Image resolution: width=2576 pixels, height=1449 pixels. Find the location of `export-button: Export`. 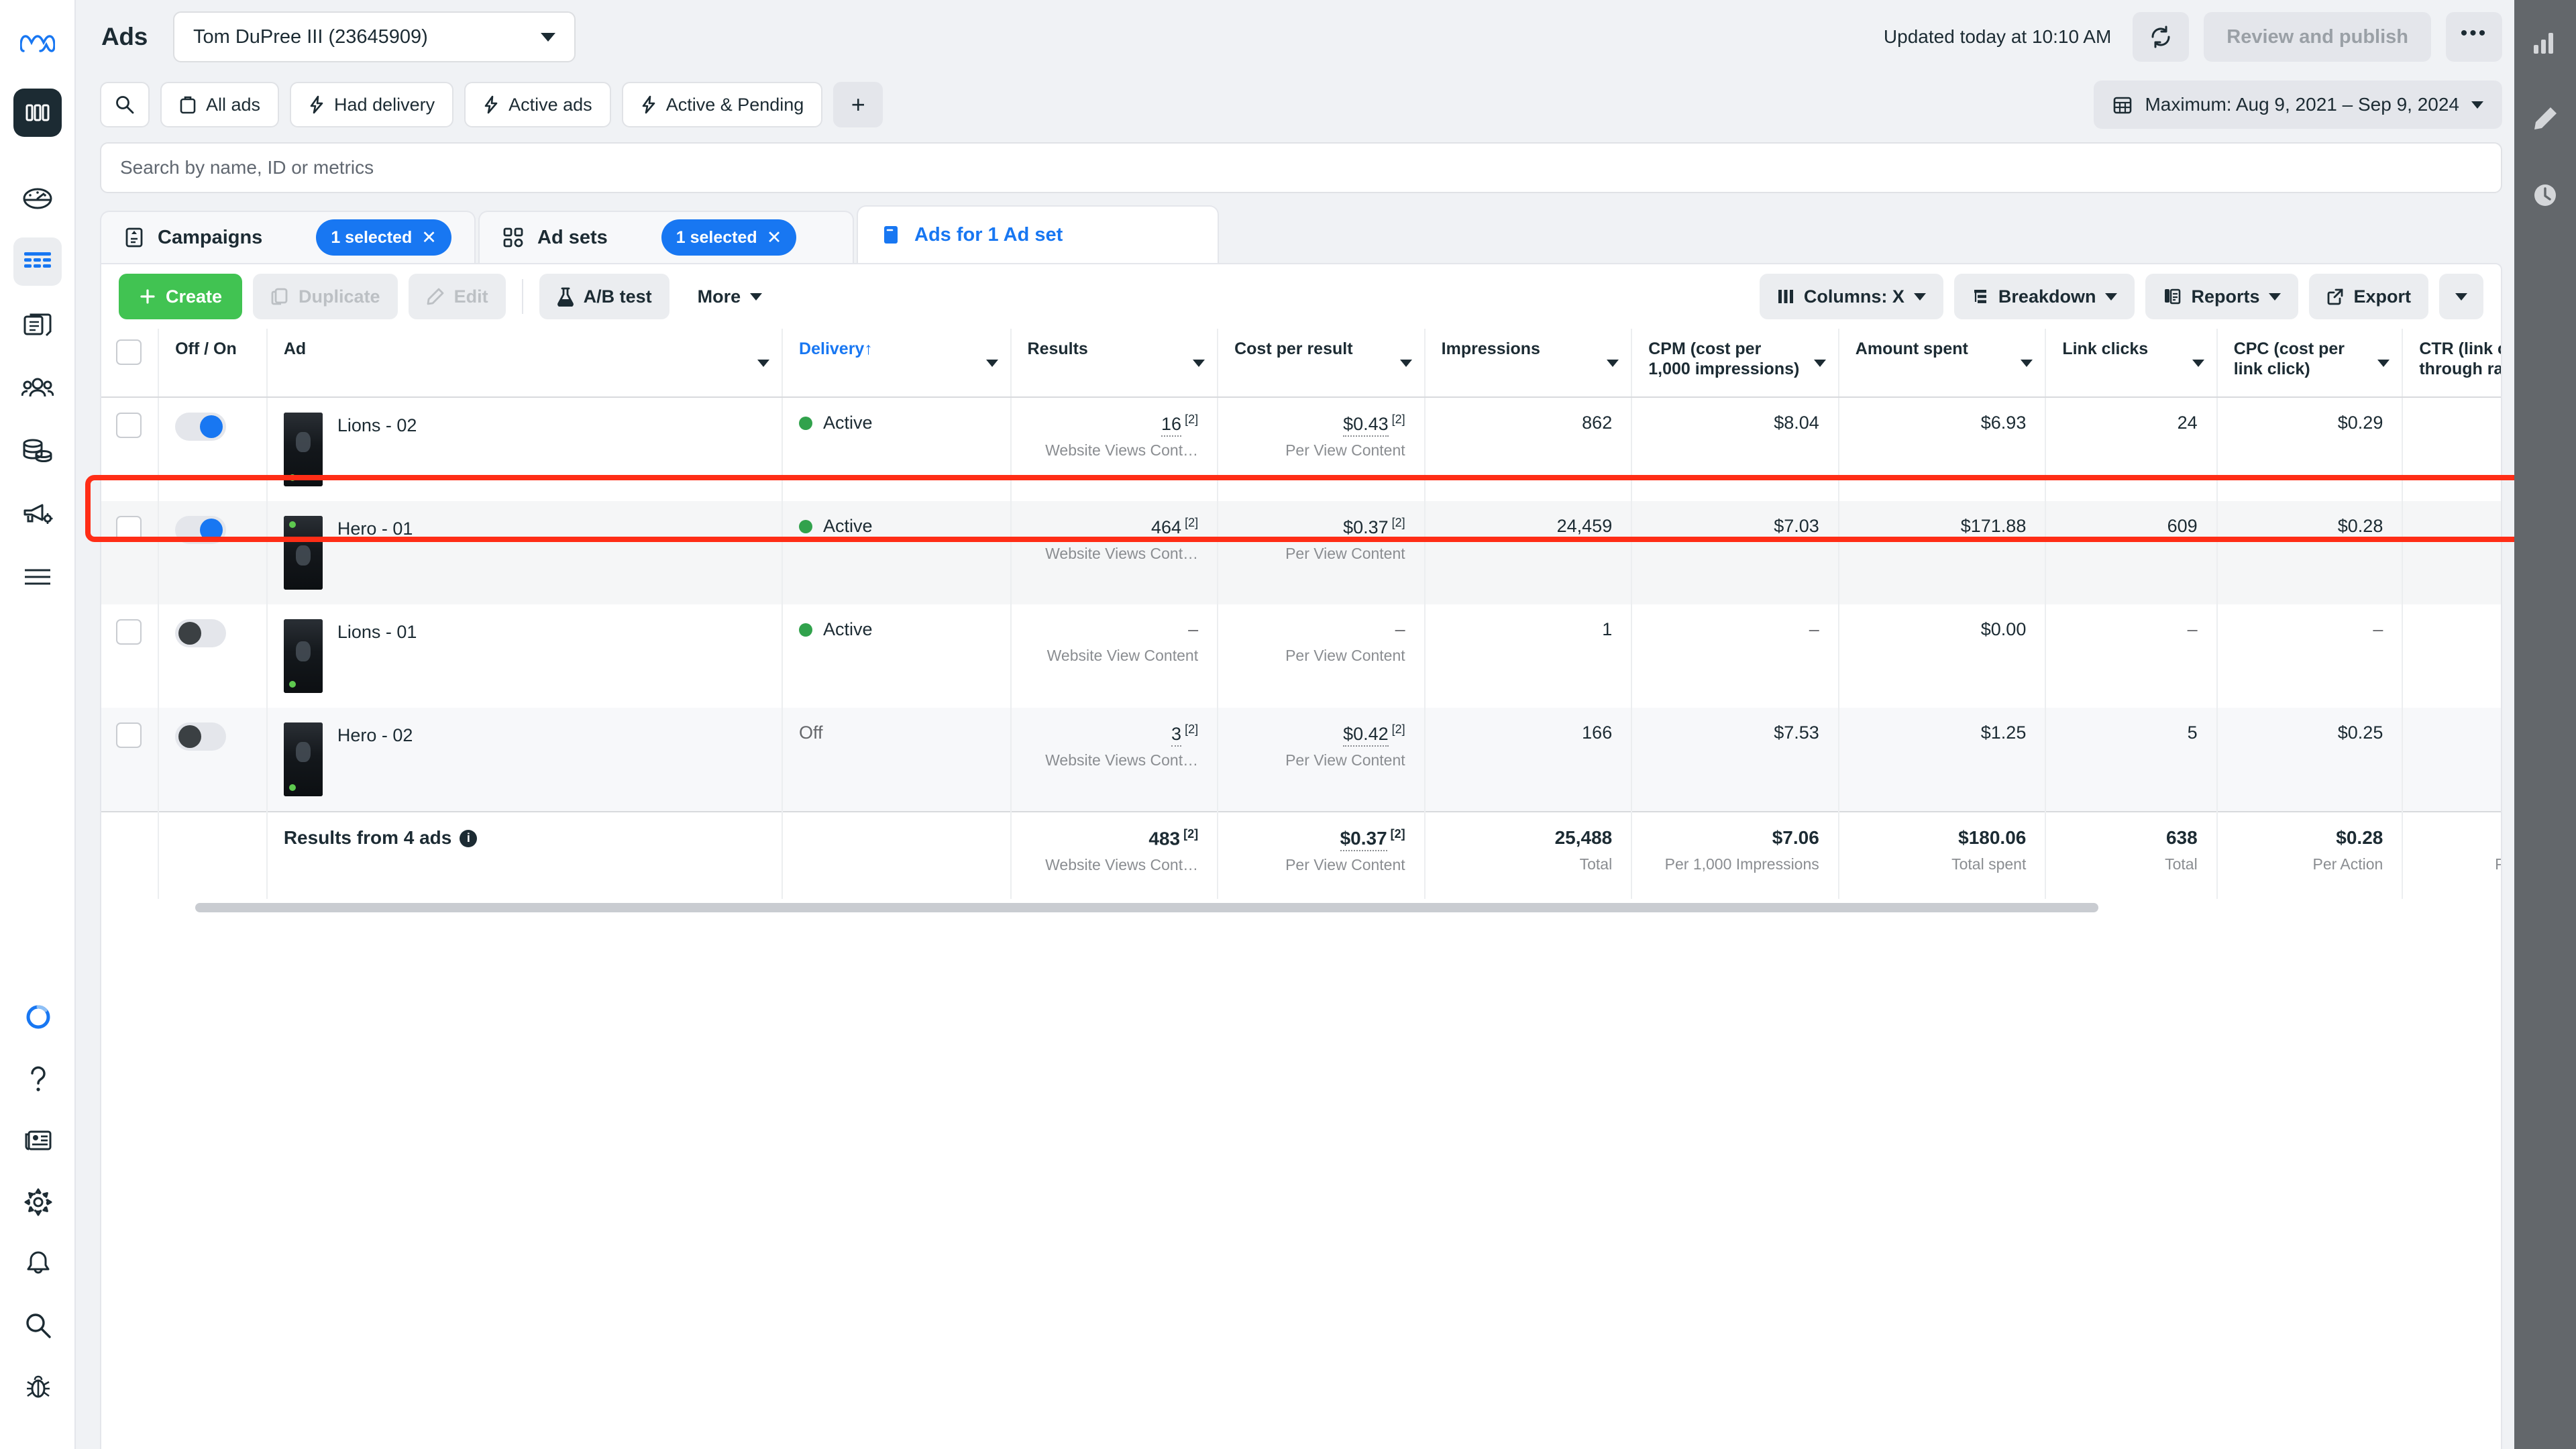

export-button: Export is located at coordinates (2368, 296).